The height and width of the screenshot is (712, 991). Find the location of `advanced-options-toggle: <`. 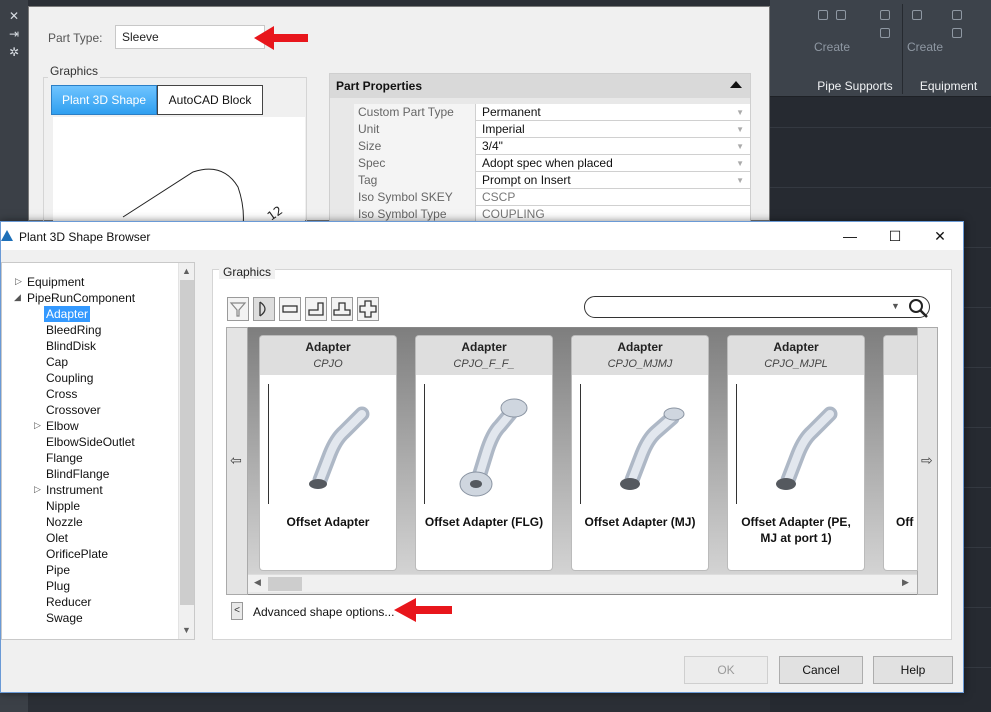

advanced-options-toggle: < is located at coordinates (237, 611).